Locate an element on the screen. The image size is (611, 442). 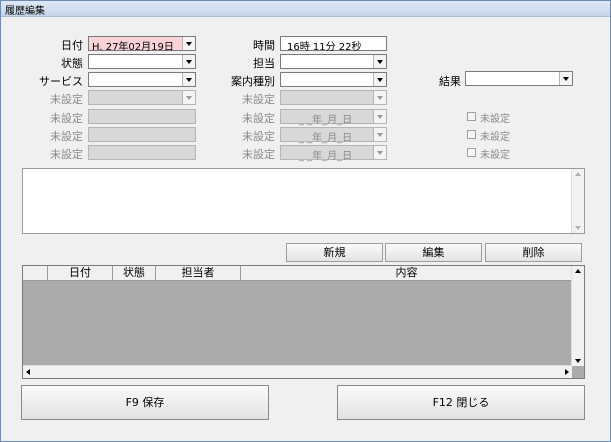
title-bar: 履歴編集 is located at coordinates (305, 9).